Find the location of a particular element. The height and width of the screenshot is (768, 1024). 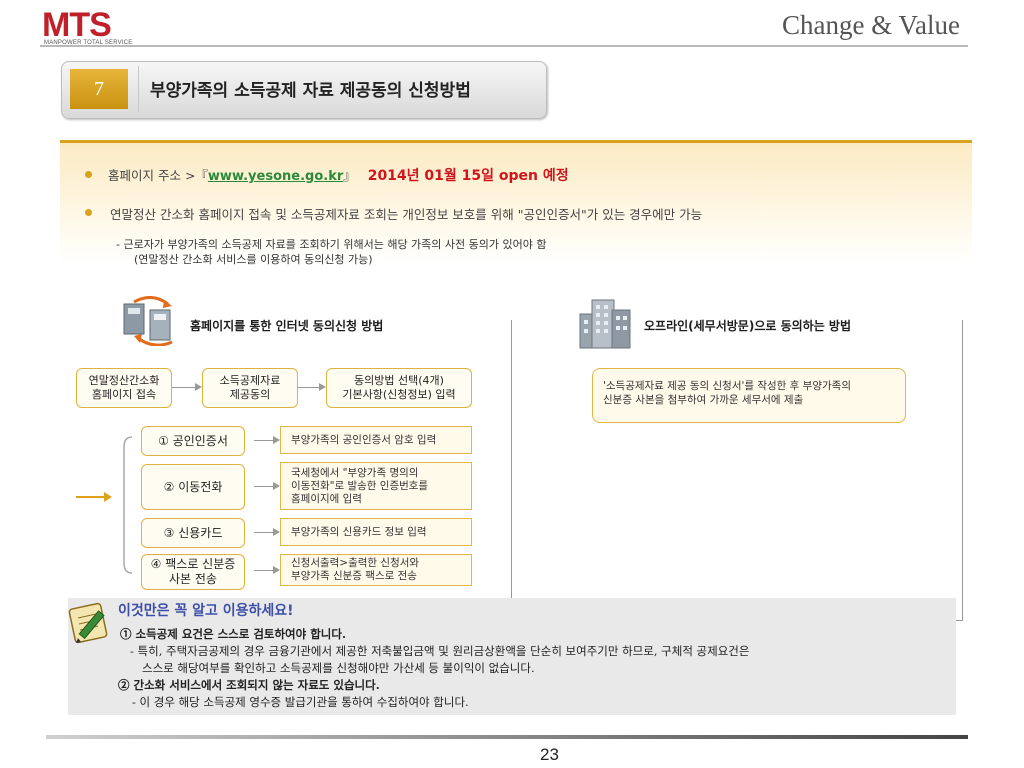

step-label: 연말정산간소화 홈페이지 접속 is located at coordinates (124, 387).